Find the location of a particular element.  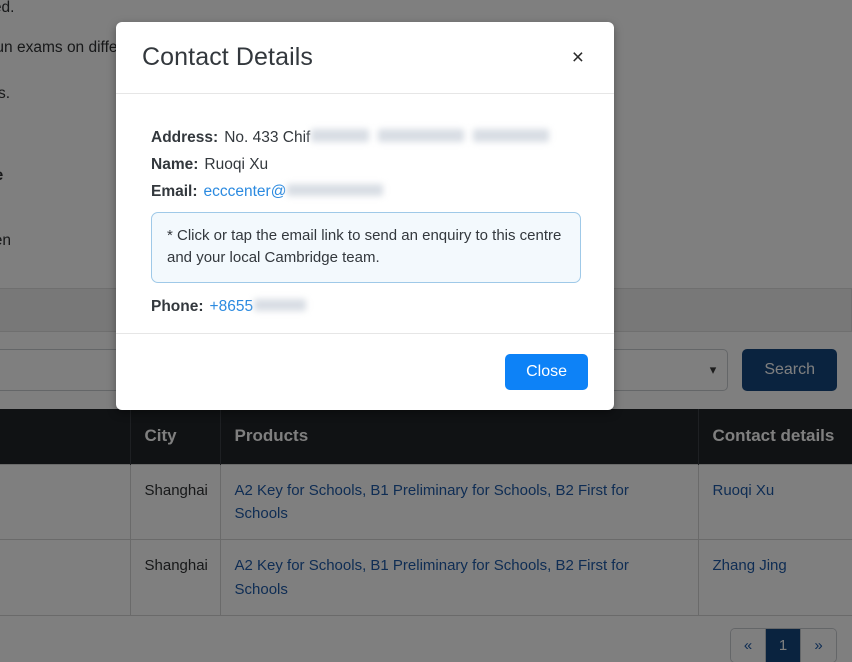

close-button: Close is located at coordinates (546, 372).